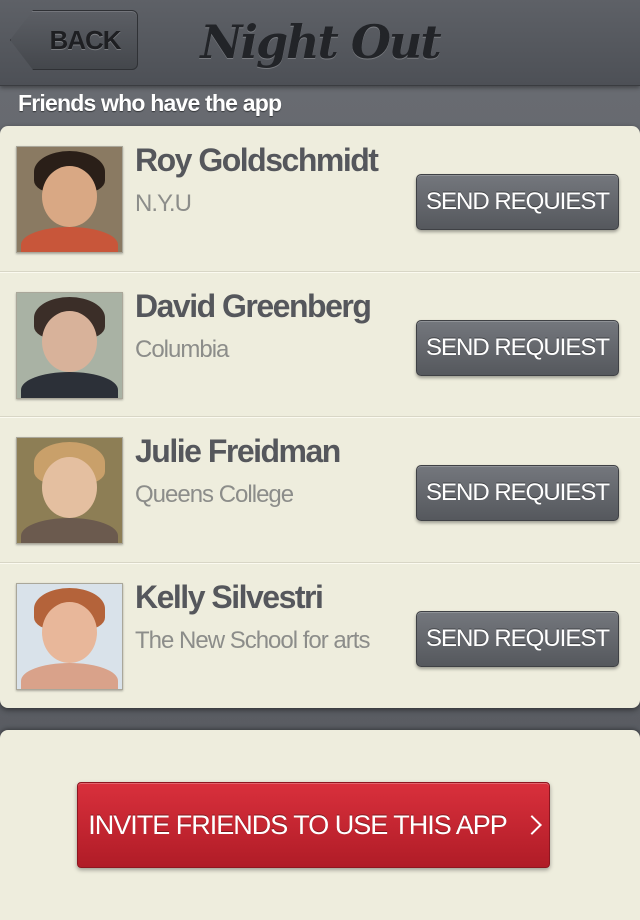 This screenshot has width=640, height=920. Describe the element at coordinates (298, 824) in the screenshot. I see `invite-button-label: INVITE FRIENDS TO USE THIS APP` at that location.